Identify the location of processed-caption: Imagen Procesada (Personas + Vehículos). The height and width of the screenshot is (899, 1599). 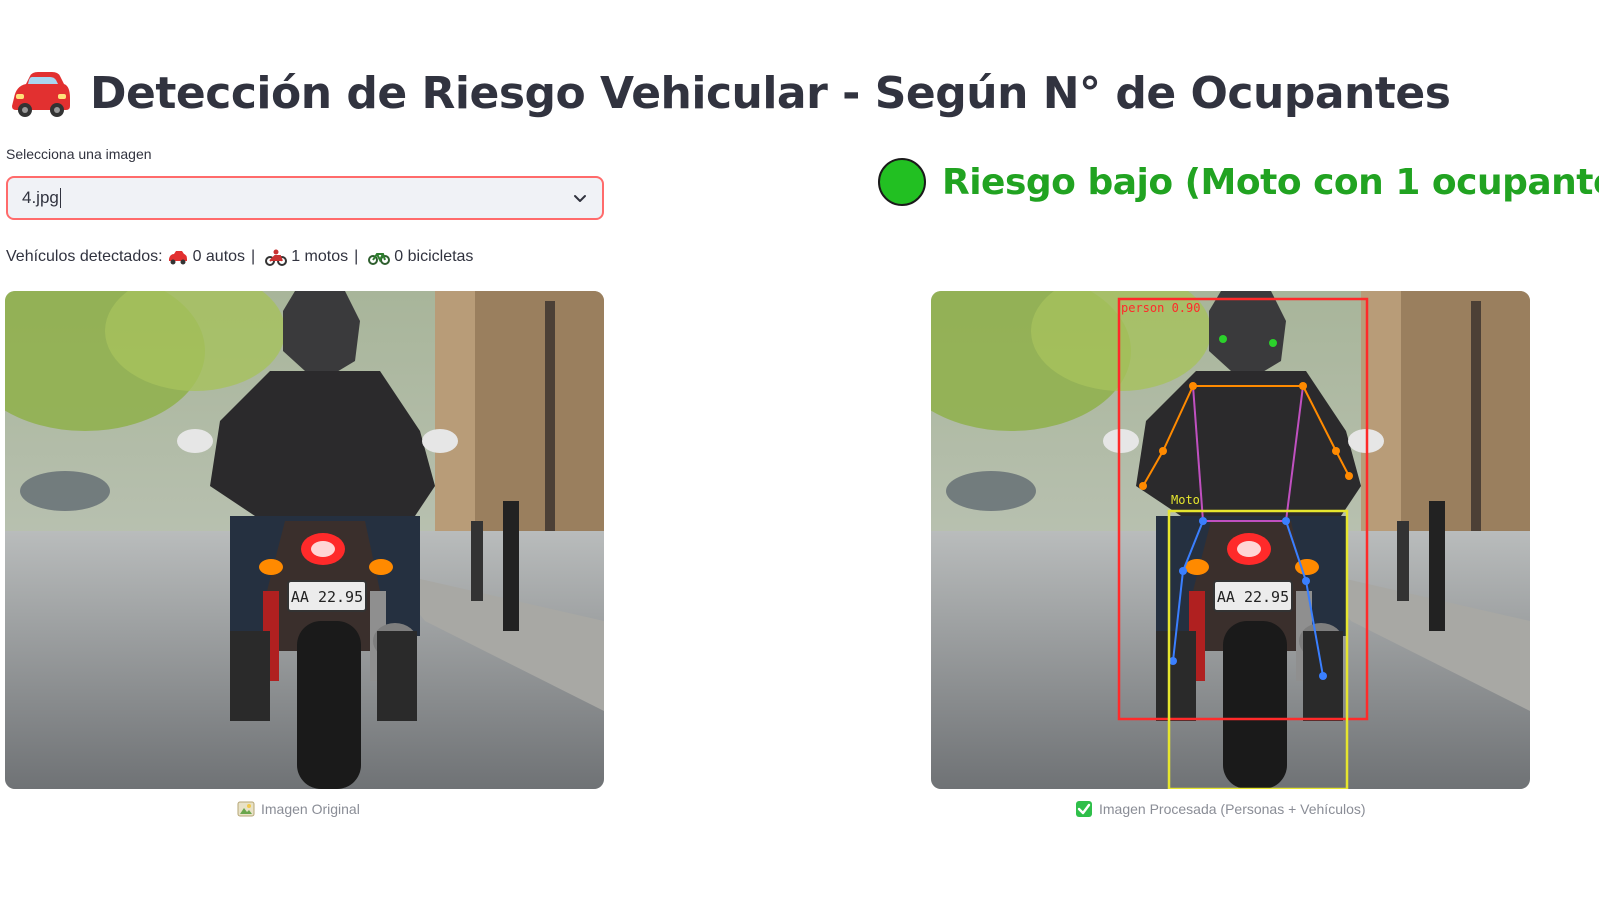
(1220, 809).